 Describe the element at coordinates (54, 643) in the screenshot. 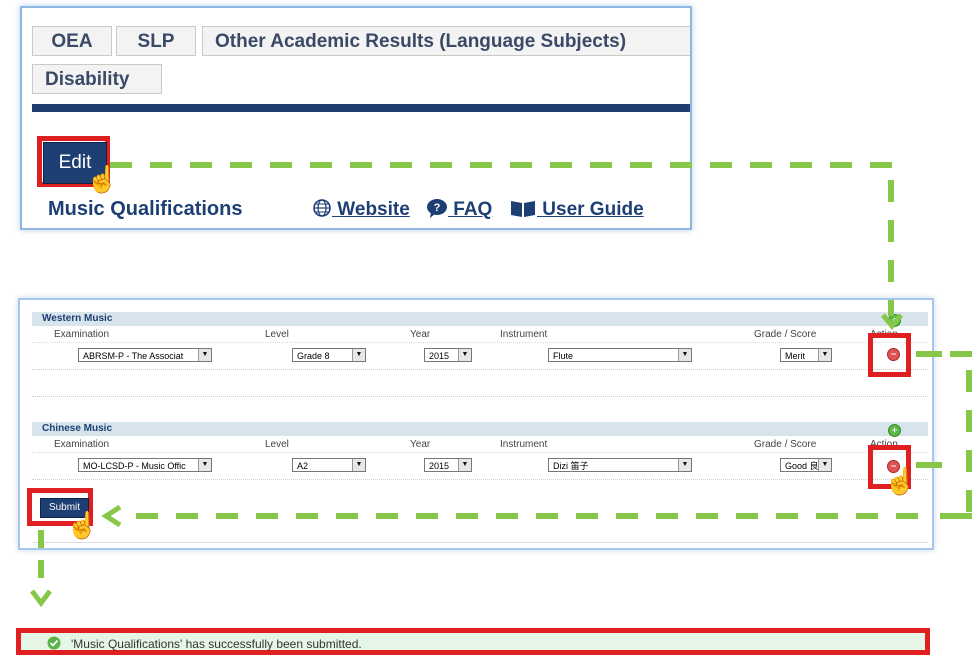

I see `check-circle-icon` at that location.